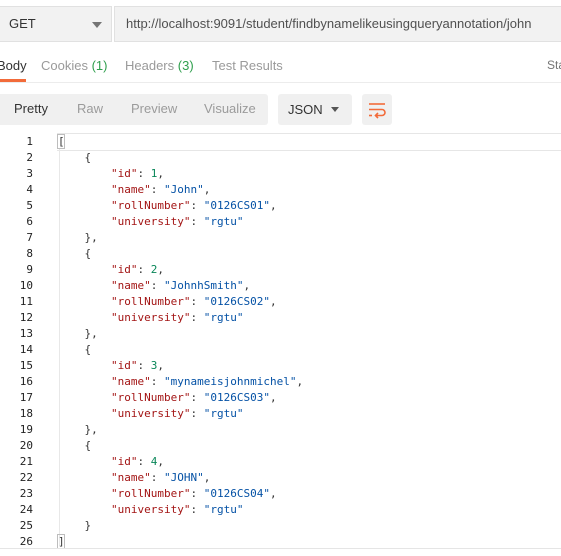 The width and height of the screenshot is (561, 556). What do you see at coordinates (90, 108) in the screenshot?
I see `mode-raw: Raw` at bounding box center [90, 108].